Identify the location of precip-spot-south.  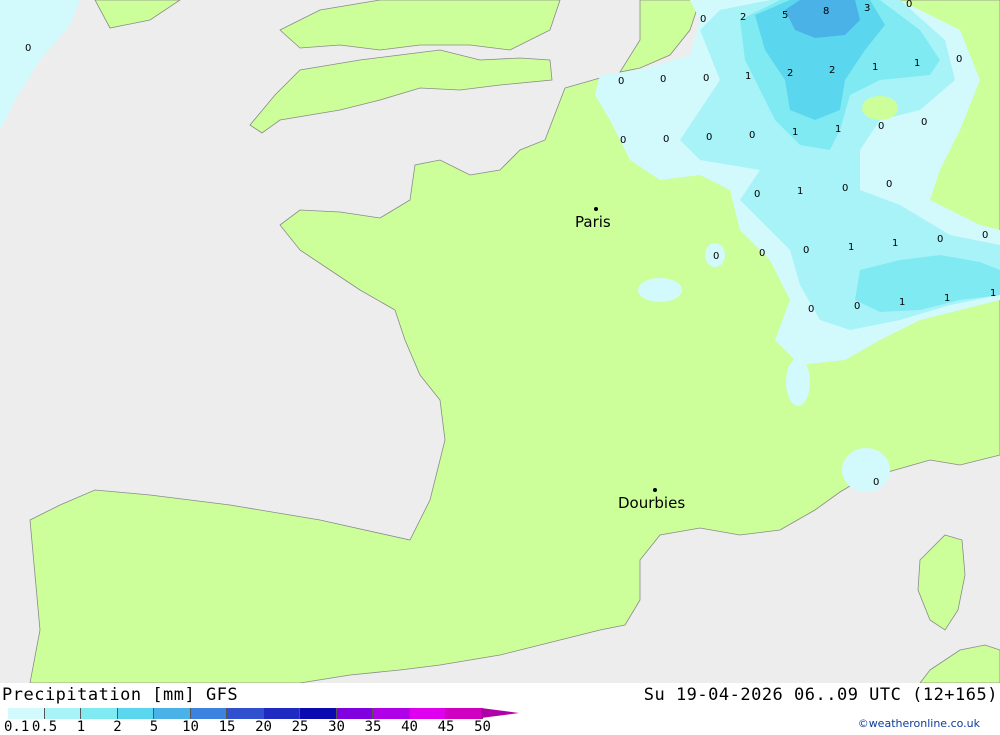
(660, 290).